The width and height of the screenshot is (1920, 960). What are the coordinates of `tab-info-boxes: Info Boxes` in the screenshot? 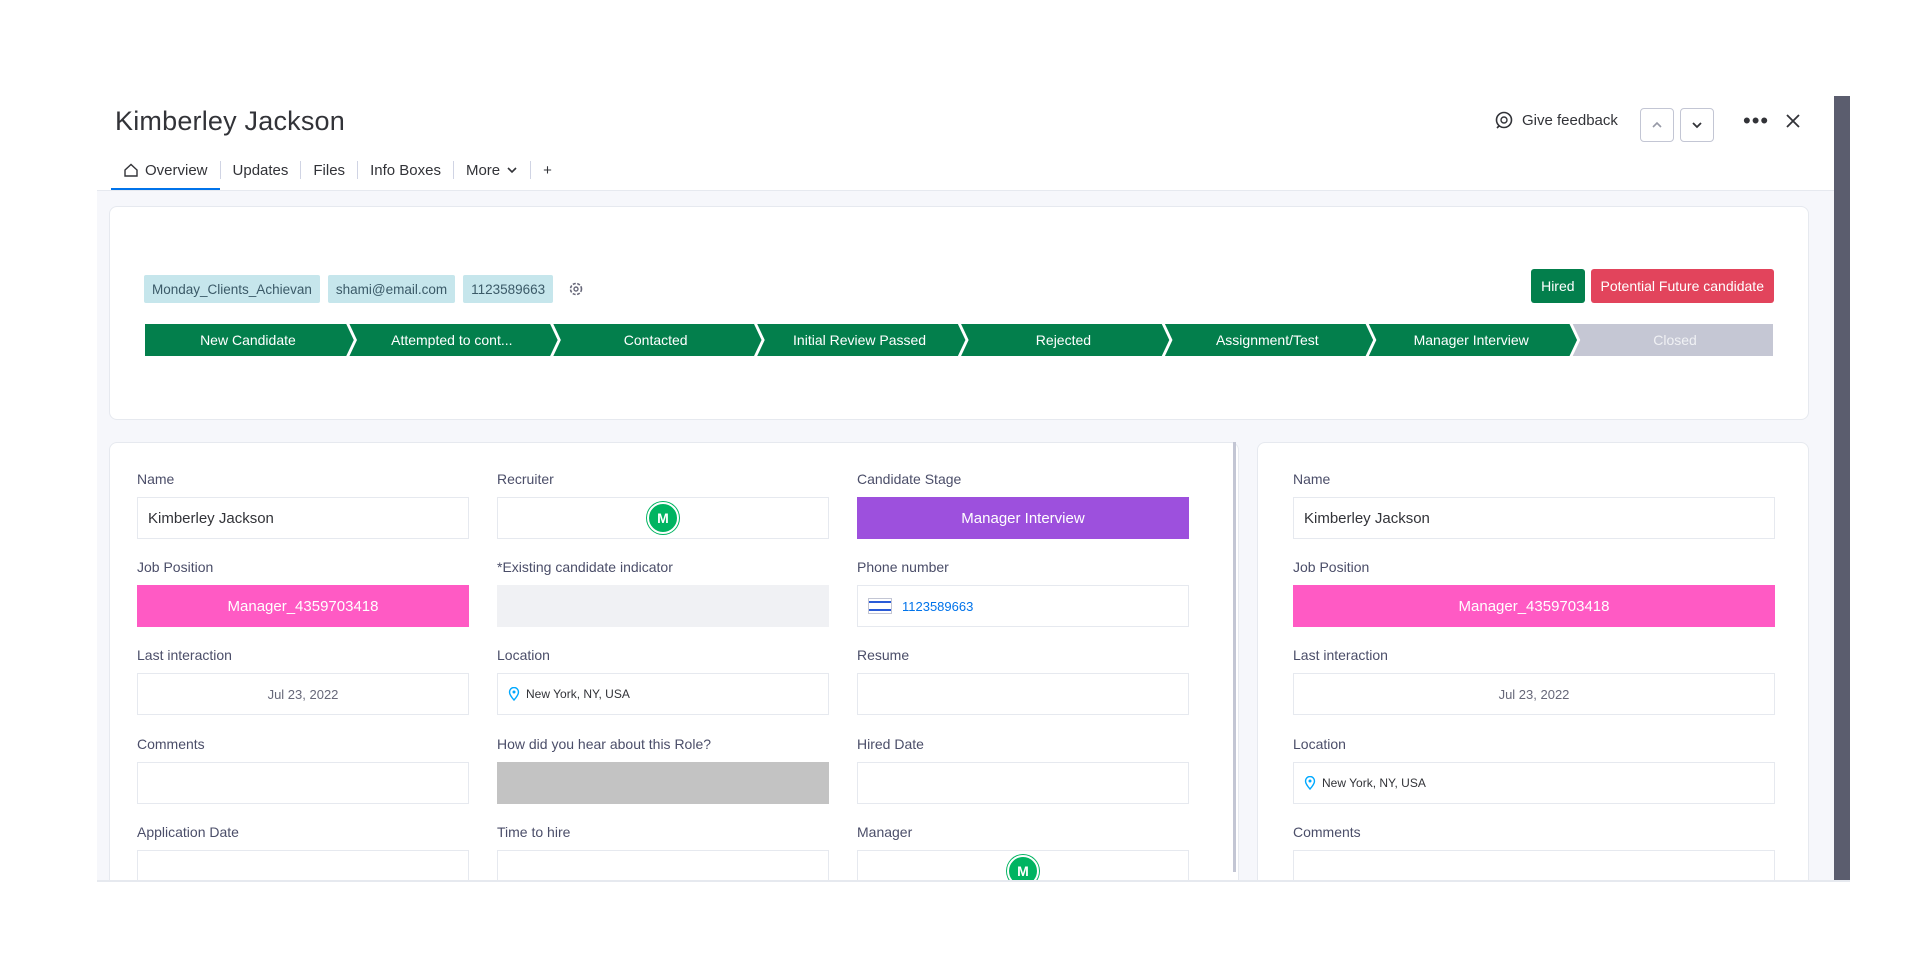 It's located at (405, 170).